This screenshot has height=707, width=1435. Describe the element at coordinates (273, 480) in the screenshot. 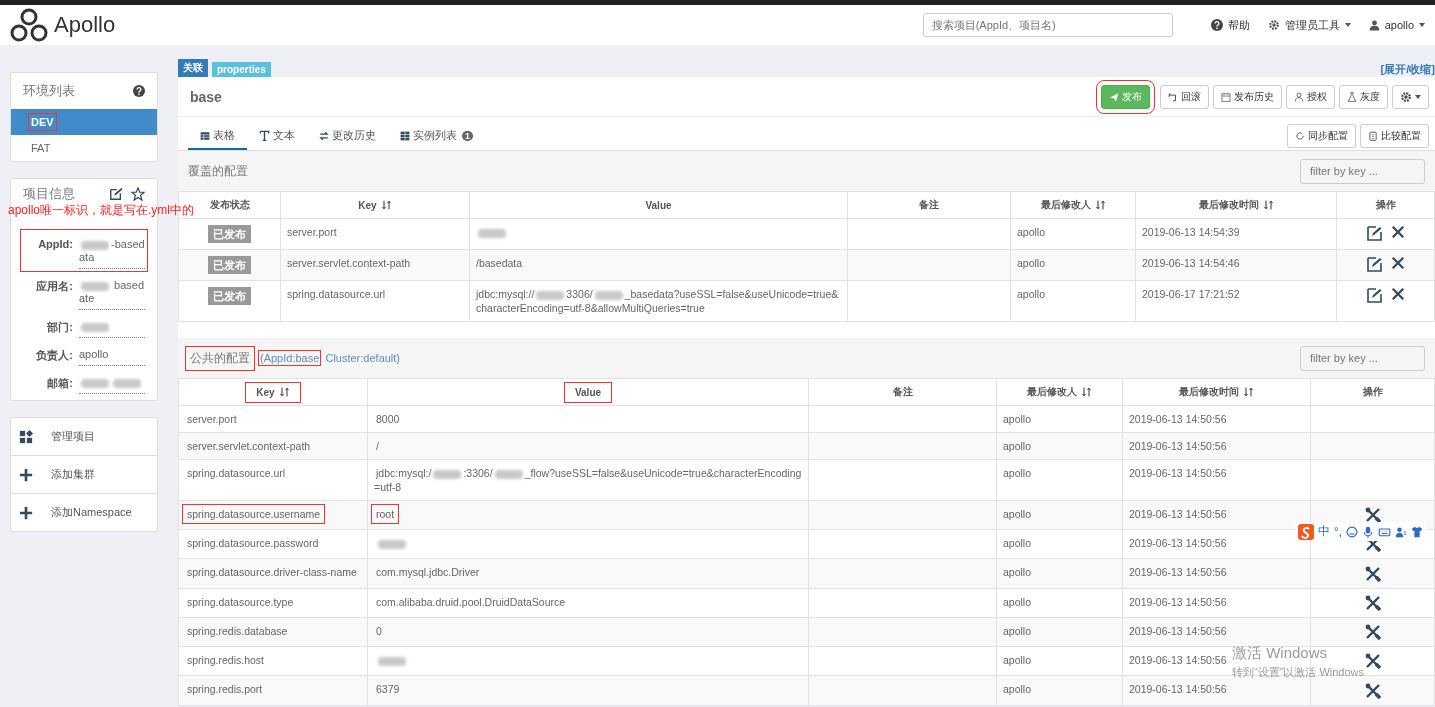

I see `table-cell: spring.datasource.url` at that location.